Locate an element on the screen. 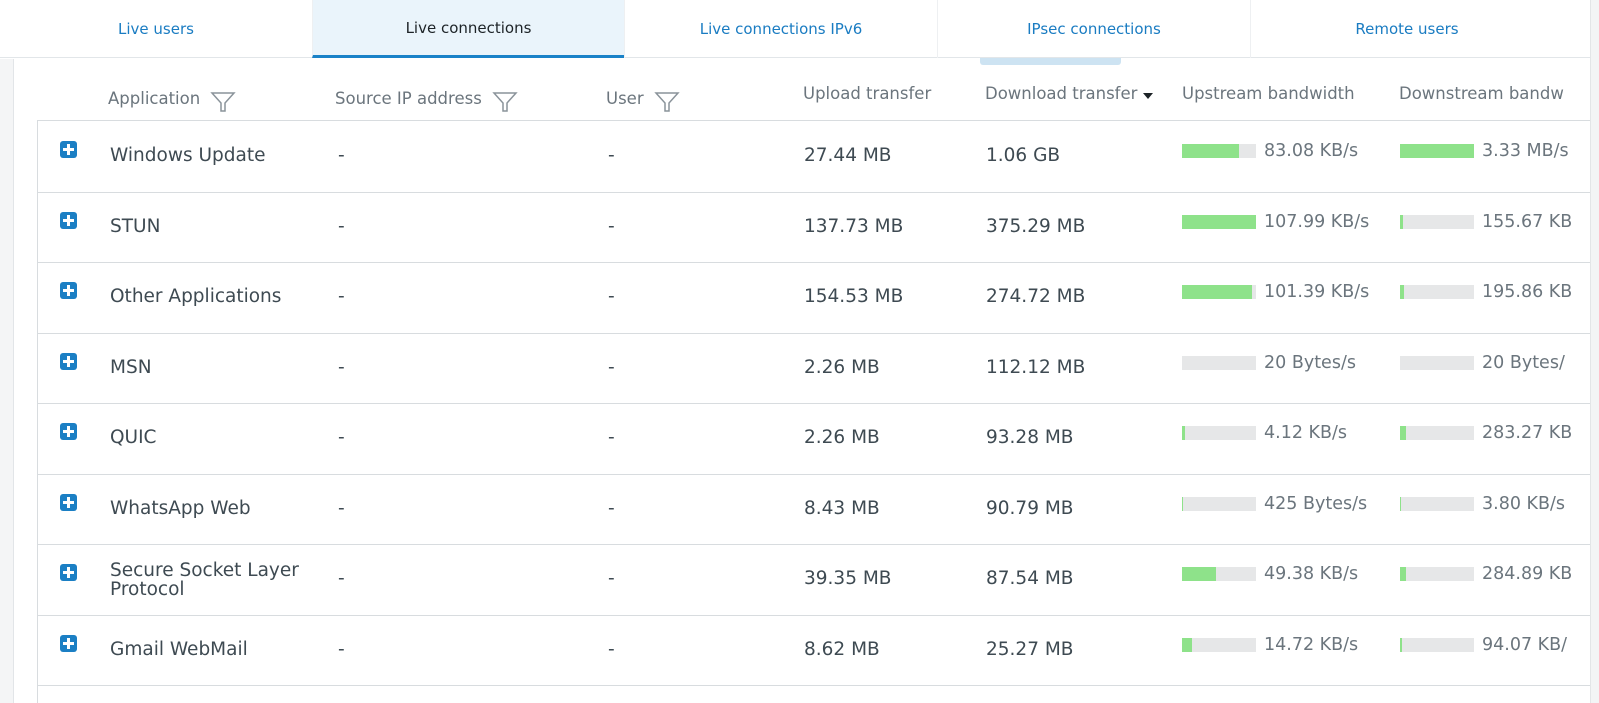 The image size is (1599, 703). upload-transfer-value: 154.53 MB is located at coordinates (854, 296).